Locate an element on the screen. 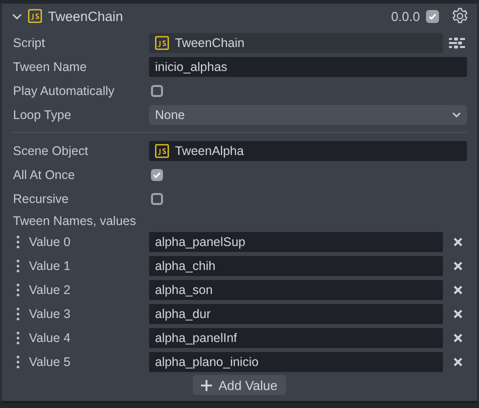 This screenshot has width=479, height=408. value-label: Value 3 is located at coordinates (49, 314).